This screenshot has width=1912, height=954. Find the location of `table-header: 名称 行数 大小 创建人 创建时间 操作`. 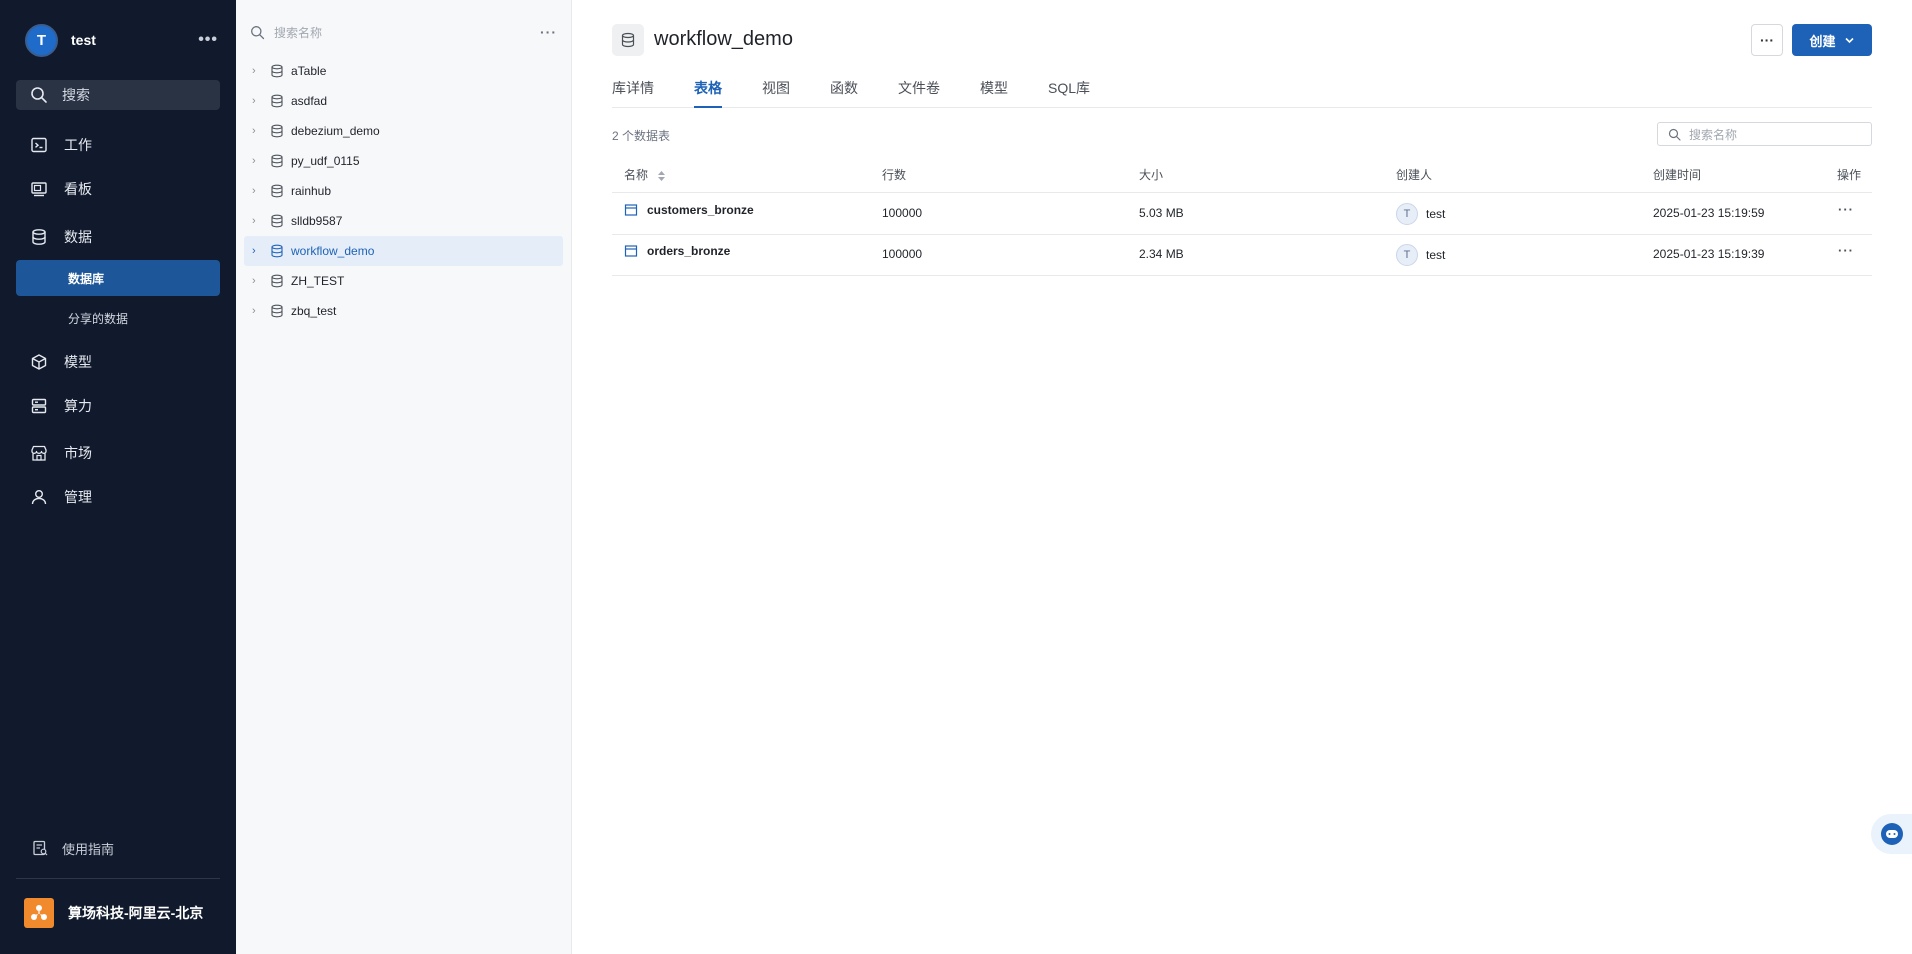

table-header: 名称 行数 大小 创建人 创建时间 操作 is located at coordinates (1242, 176).